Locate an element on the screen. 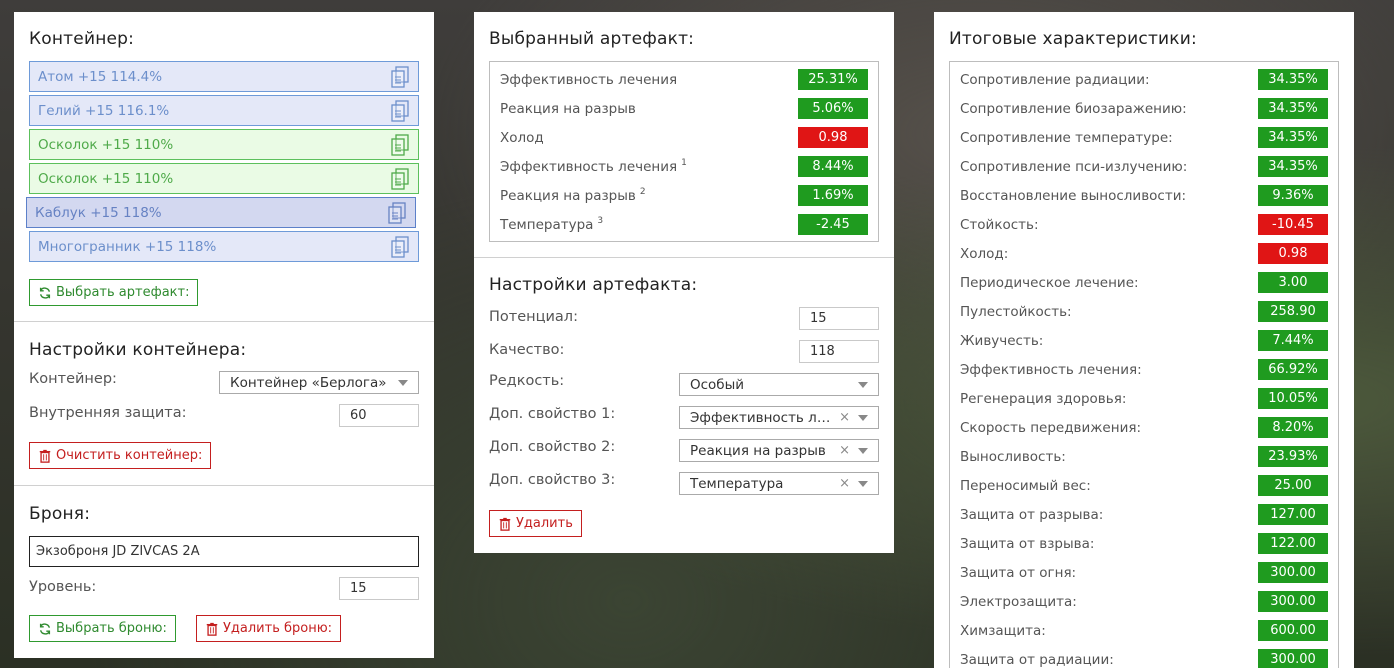 The image size is (1394, 668). armor-value: Экзоброня JD ZIVCAS 2A is located at coordinates (118, 551).